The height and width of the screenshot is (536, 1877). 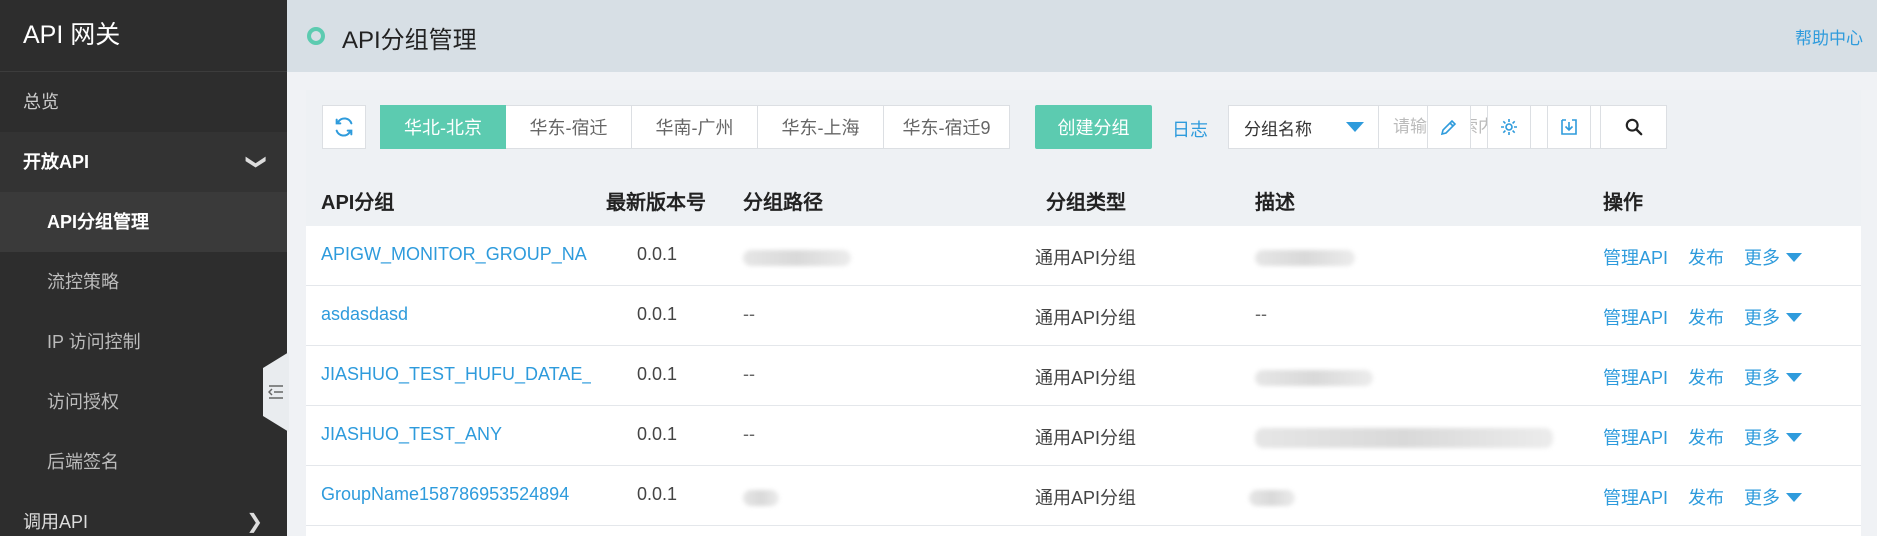 What do you see at coordinates (1278, 129) in the screenshot?
I see `search-field-select-value: 分组名称` at bounding box center [1278, 129].